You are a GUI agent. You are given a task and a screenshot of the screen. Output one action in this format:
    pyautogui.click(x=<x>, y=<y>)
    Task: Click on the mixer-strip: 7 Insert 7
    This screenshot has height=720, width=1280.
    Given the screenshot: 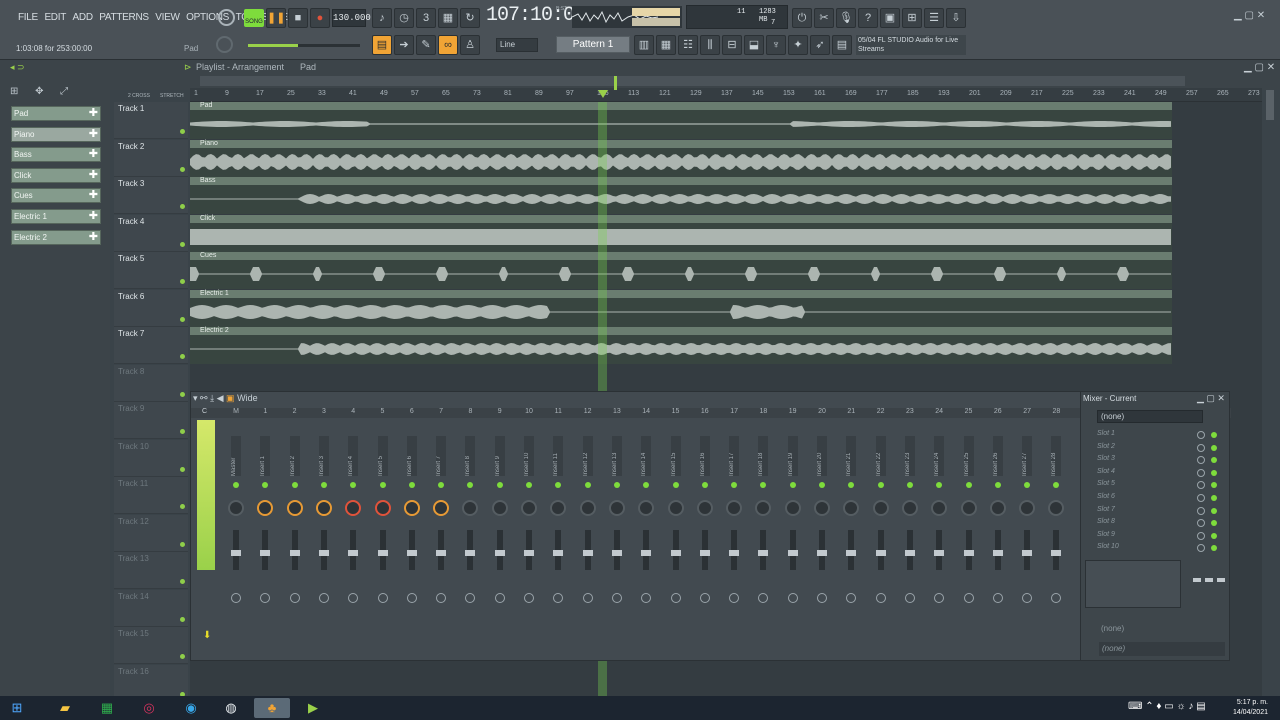 What is the action you would take?
    pyautogui.click(x=441, y=529)
    